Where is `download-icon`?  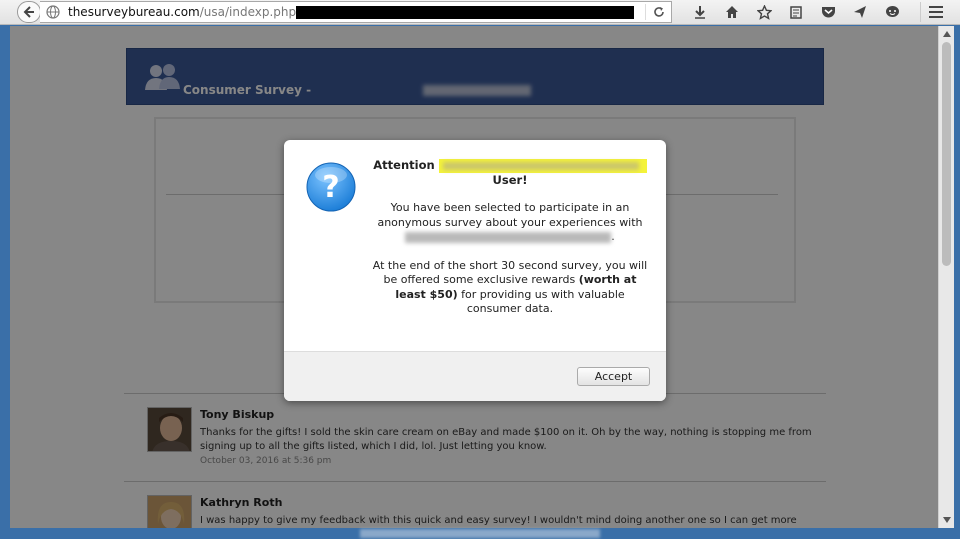 download-icon is located at coordinates (700, 12).